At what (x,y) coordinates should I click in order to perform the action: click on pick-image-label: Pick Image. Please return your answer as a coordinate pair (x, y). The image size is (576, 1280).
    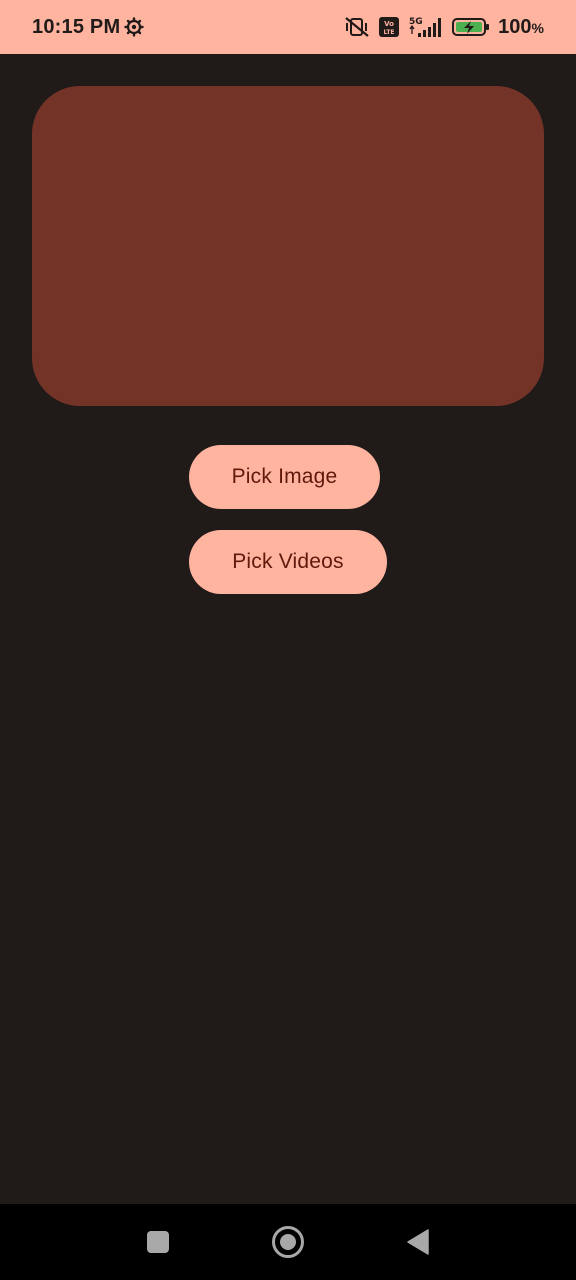
    Looking at the image, I should click on (284, 476).